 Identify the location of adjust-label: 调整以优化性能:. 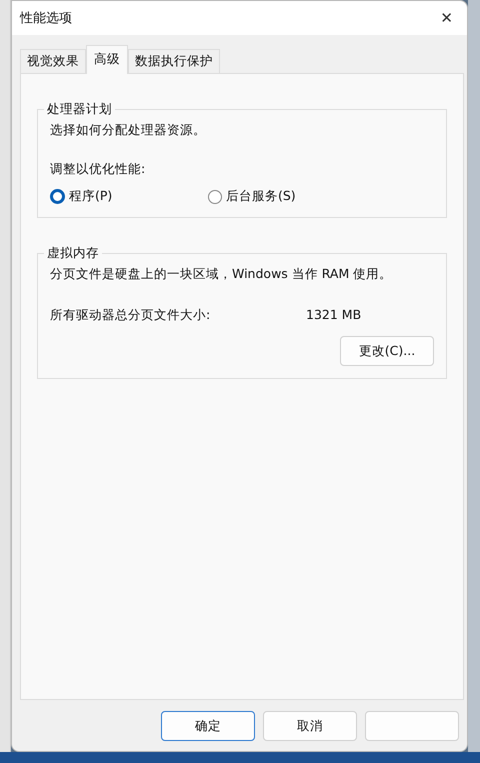
(98, 169).